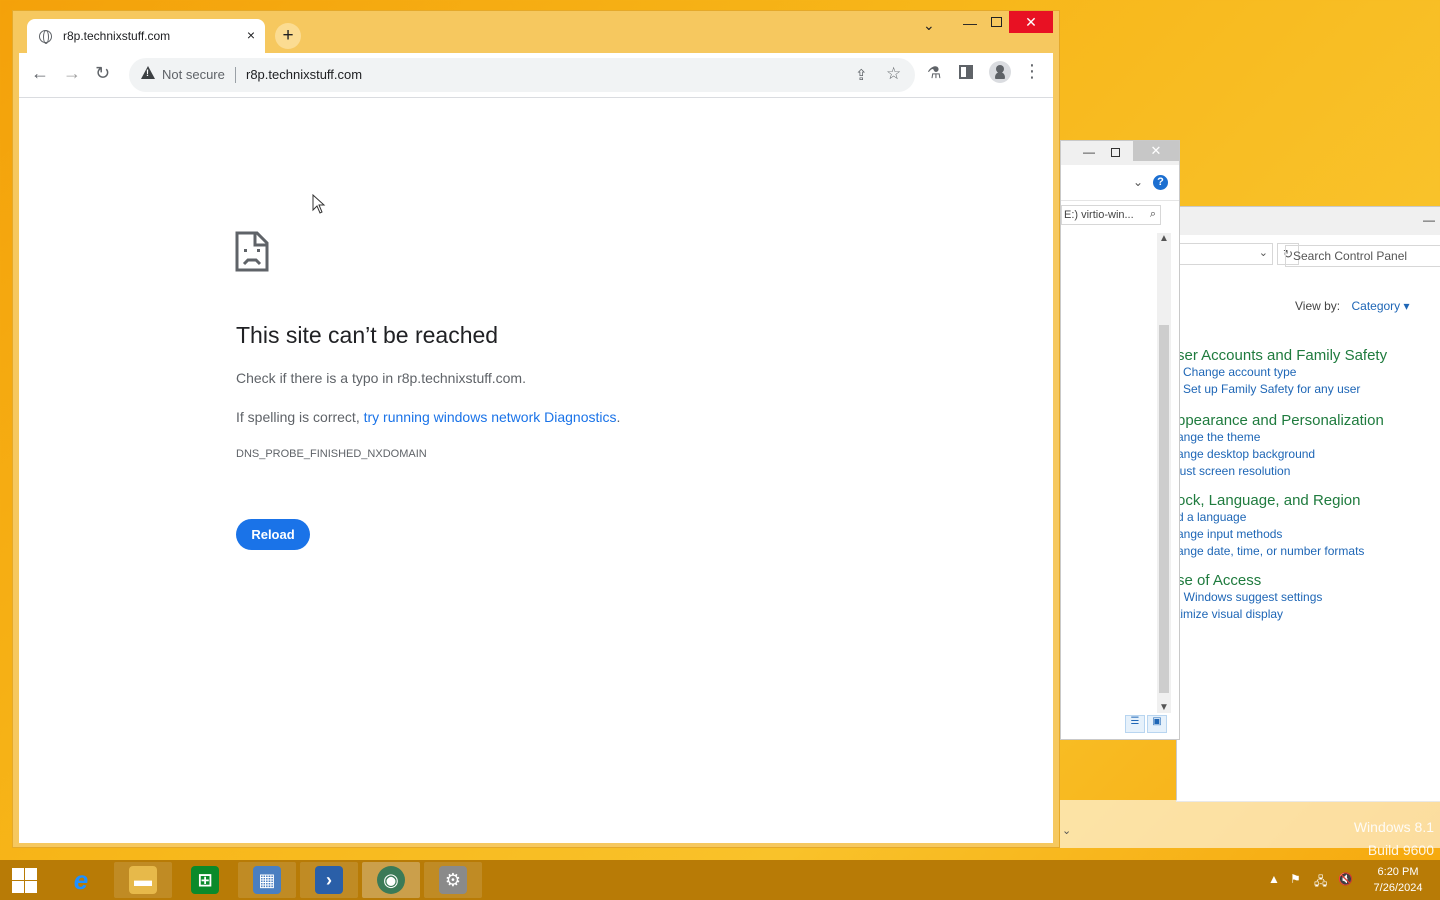  I want to click on cp-link: ange date, time, or number formats, so click(1270, 551).